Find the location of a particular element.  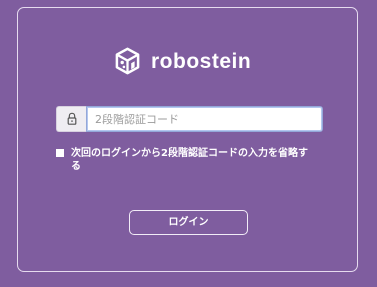

lock-icon is located at coordinates (71, 118).